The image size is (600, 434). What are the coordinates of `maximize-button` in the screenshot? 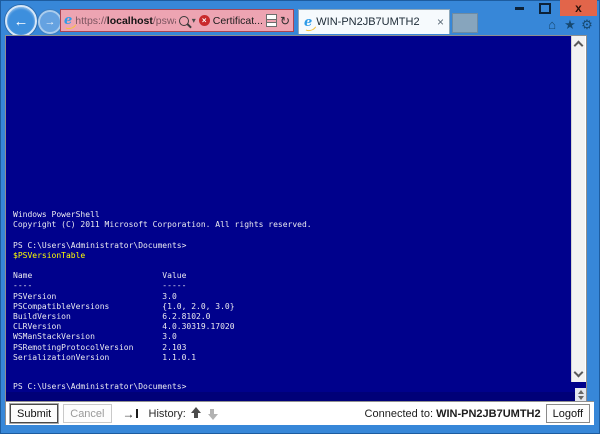 It's located at (545, 8).